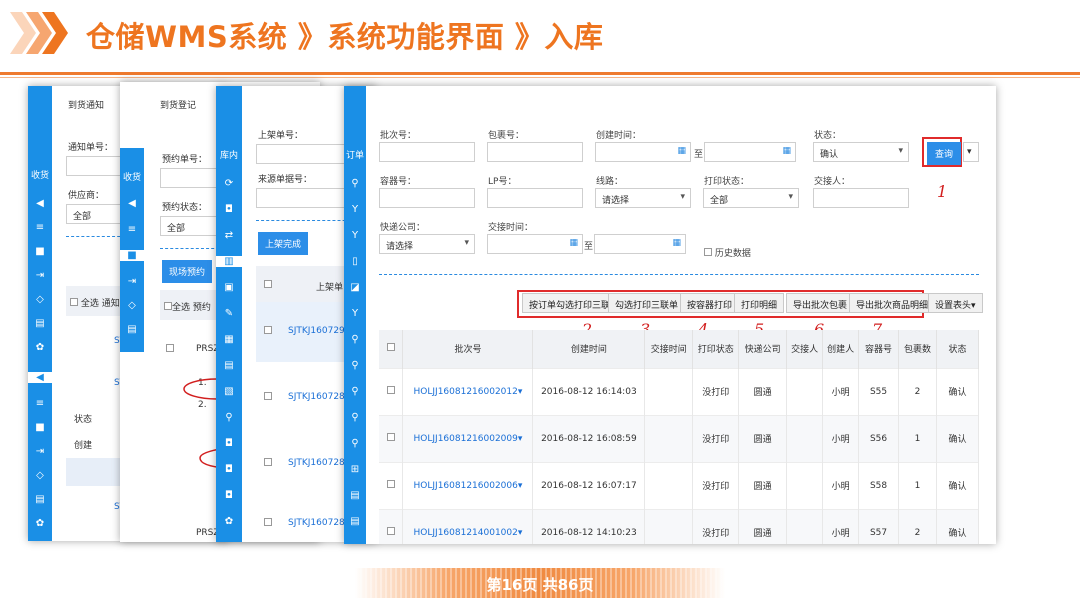 The height and width of the screenshot is (608, 1080). I want to click on col-batch-no: 批次号, so click(468, 349).